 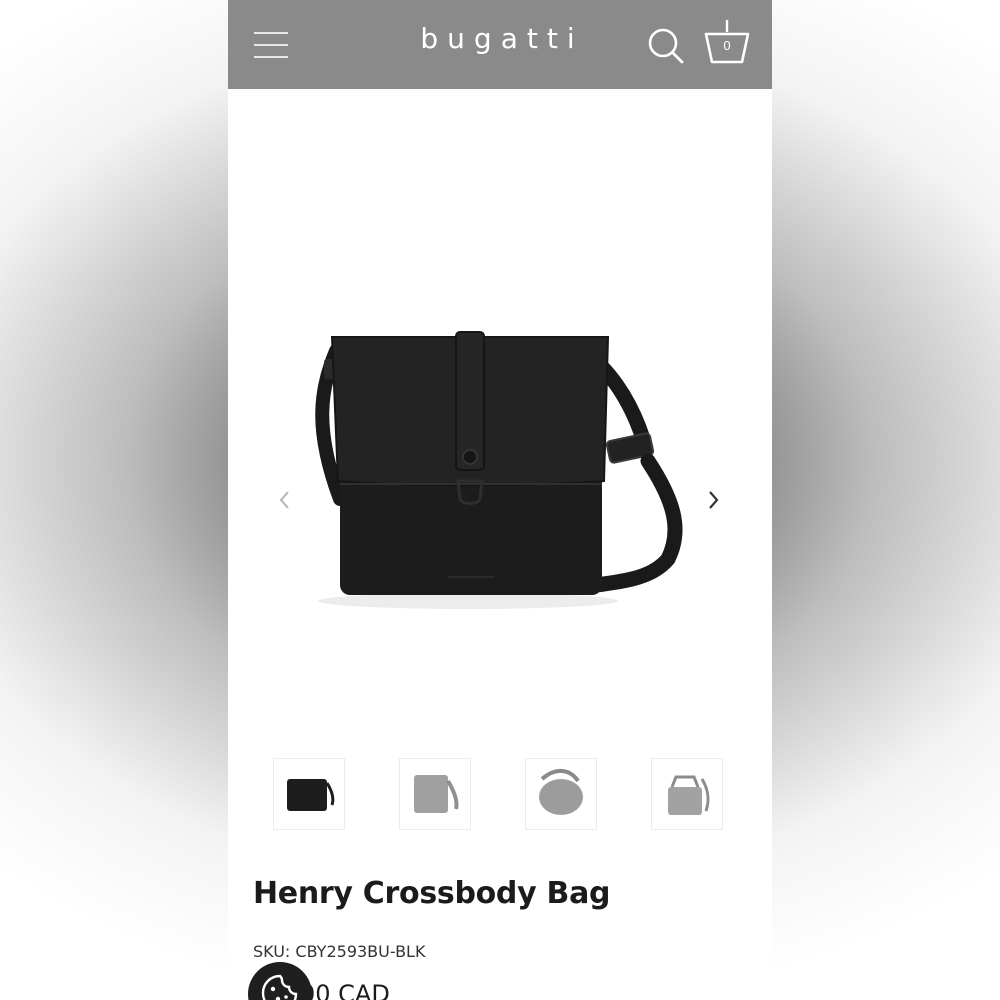 What do you see at coordinates (309, 794) in the screenshot?
I see `thumbnail-front` at bounding box center [309, 794].